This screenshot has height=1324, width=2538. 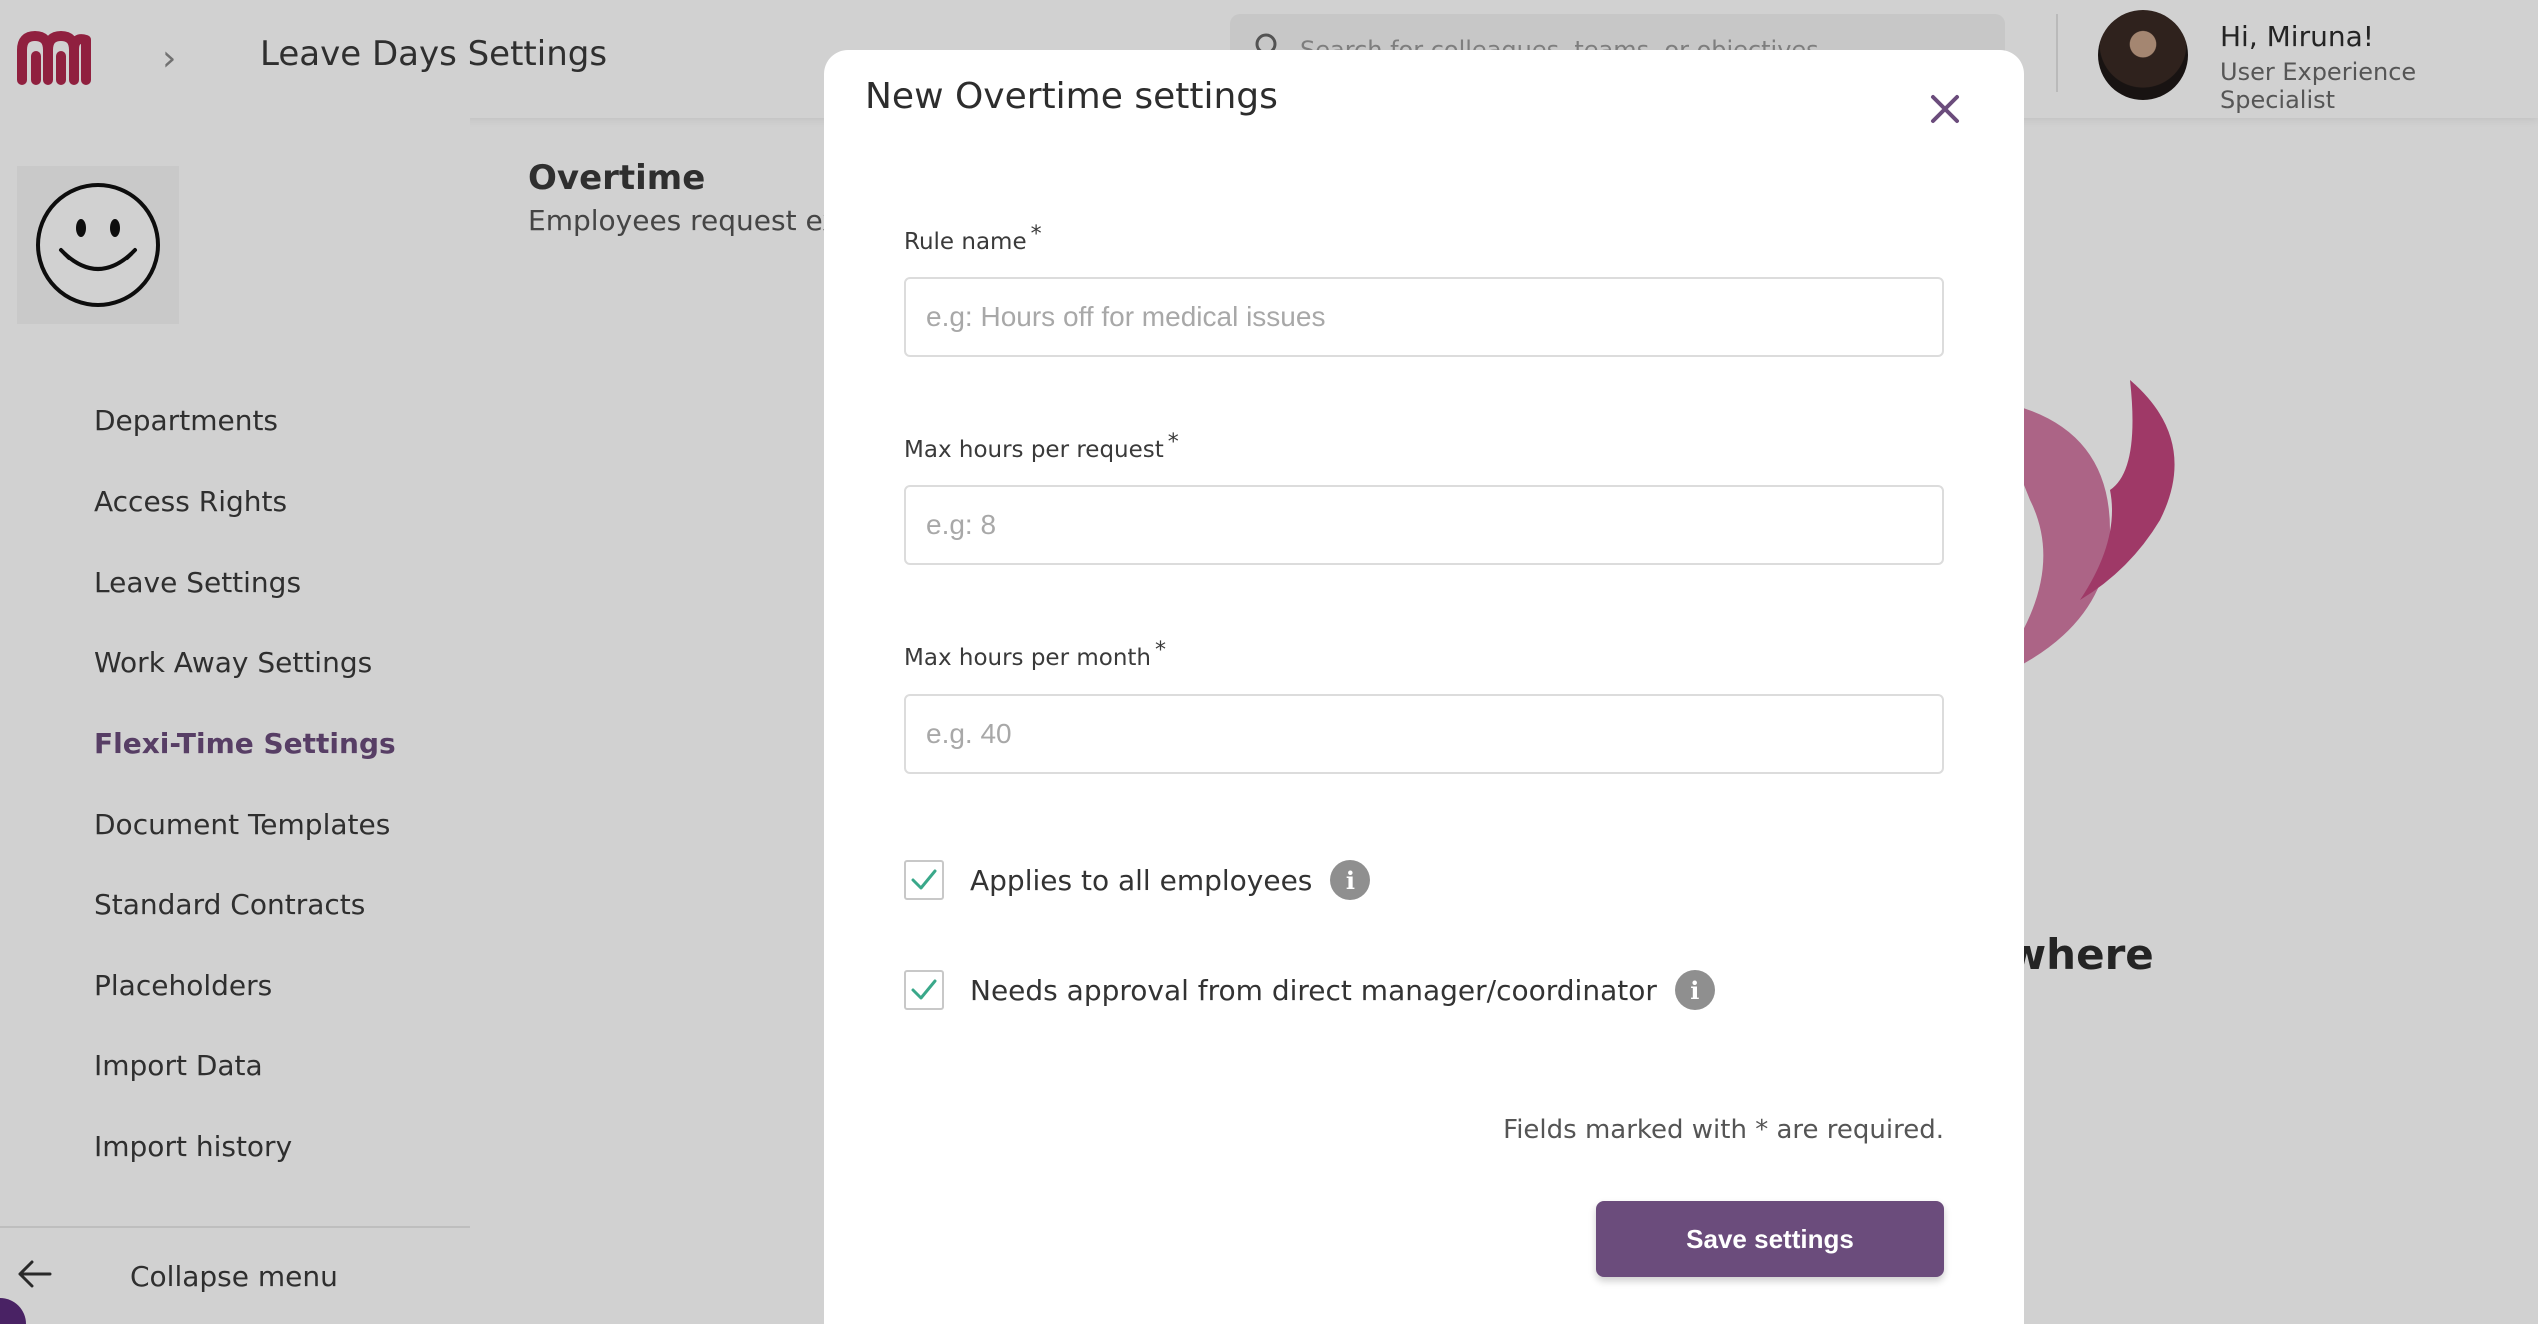 What do you see at coordinates (1770, 1239) in the screenshot?
I see `save-settings-button: Save settings` at bounding box center [1770, 1239].